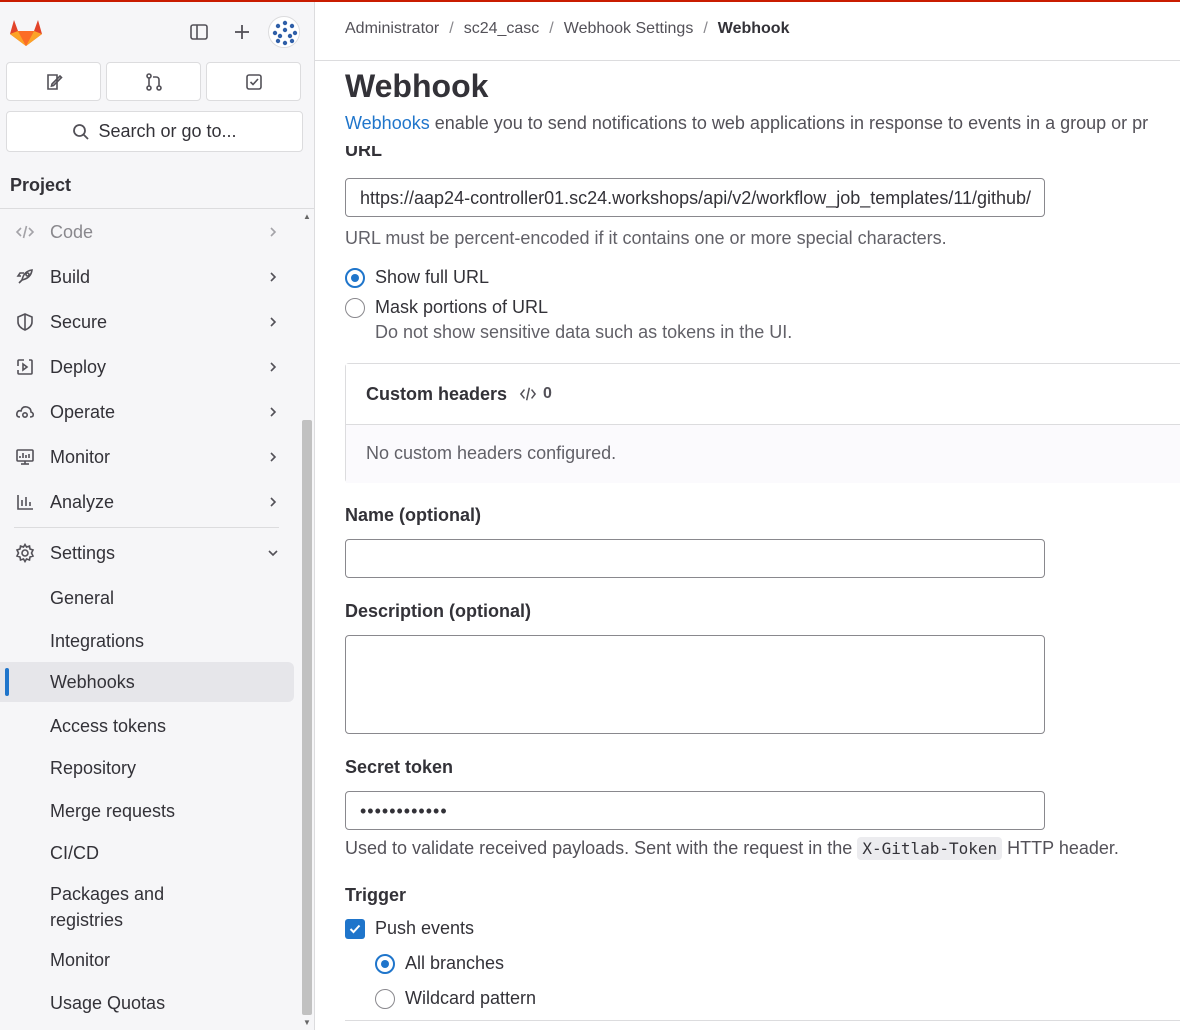 The image size is (1180, 1030). What do you see at coordinates (629, 29) in the screenshot?
I see `breadcrumb-item-webhook-settings: Webhook Settings` at bounding box center [629, 29].